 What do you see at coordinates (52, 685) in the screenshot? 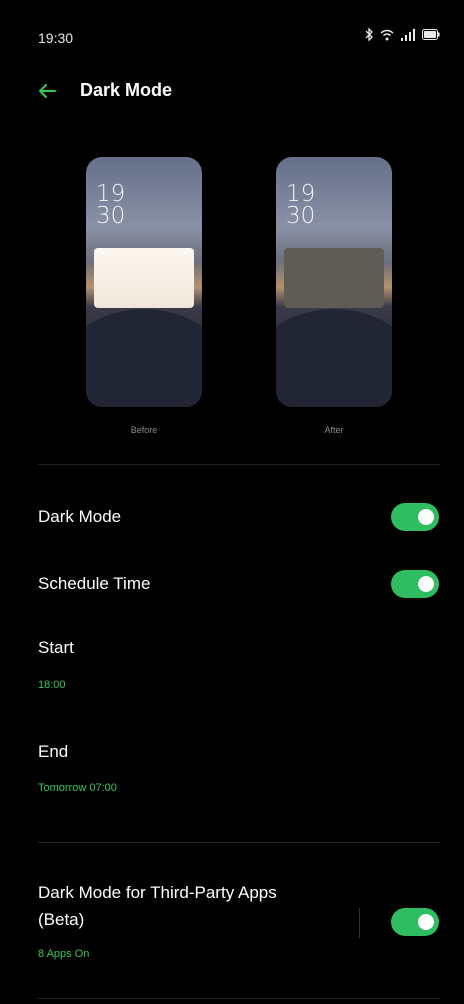
I see `start-value: 18:00` at bounding box center [52, 685].